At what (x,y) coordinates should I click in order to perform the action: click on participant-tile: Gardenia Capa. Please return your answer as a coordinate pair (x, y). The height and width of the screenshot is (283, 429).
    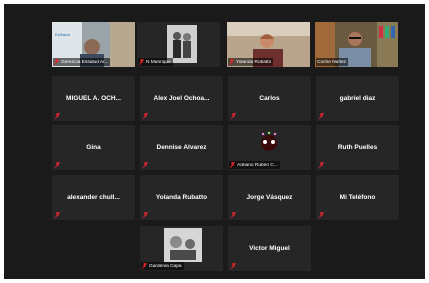
    Looking at the image, I should click on (181, 248).